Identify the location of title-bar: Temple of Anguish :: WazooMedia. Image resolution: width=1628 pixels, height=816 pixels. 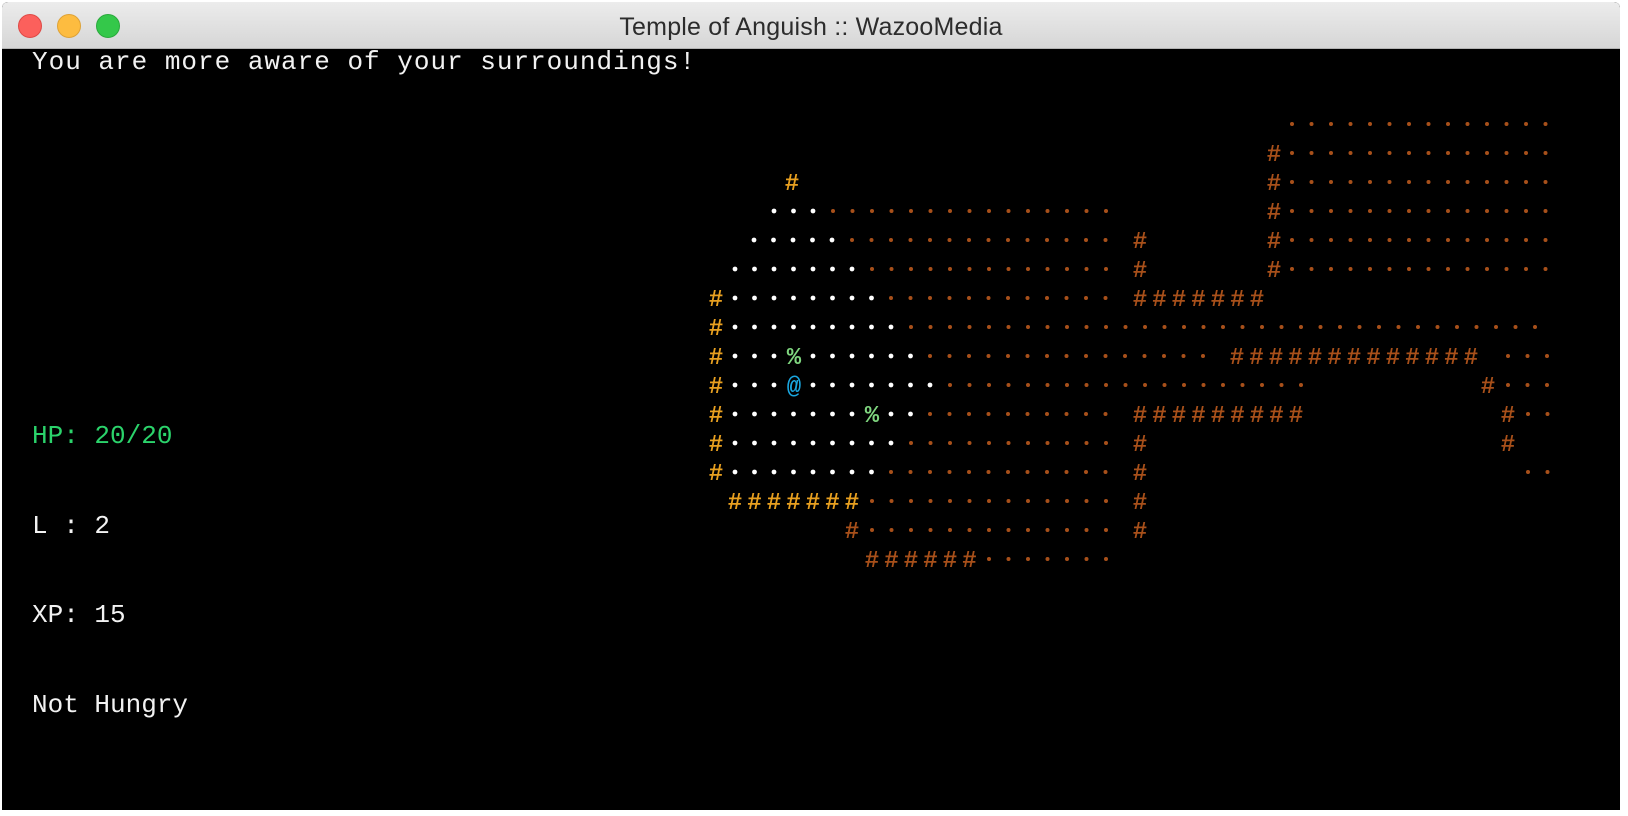
(811, 25).